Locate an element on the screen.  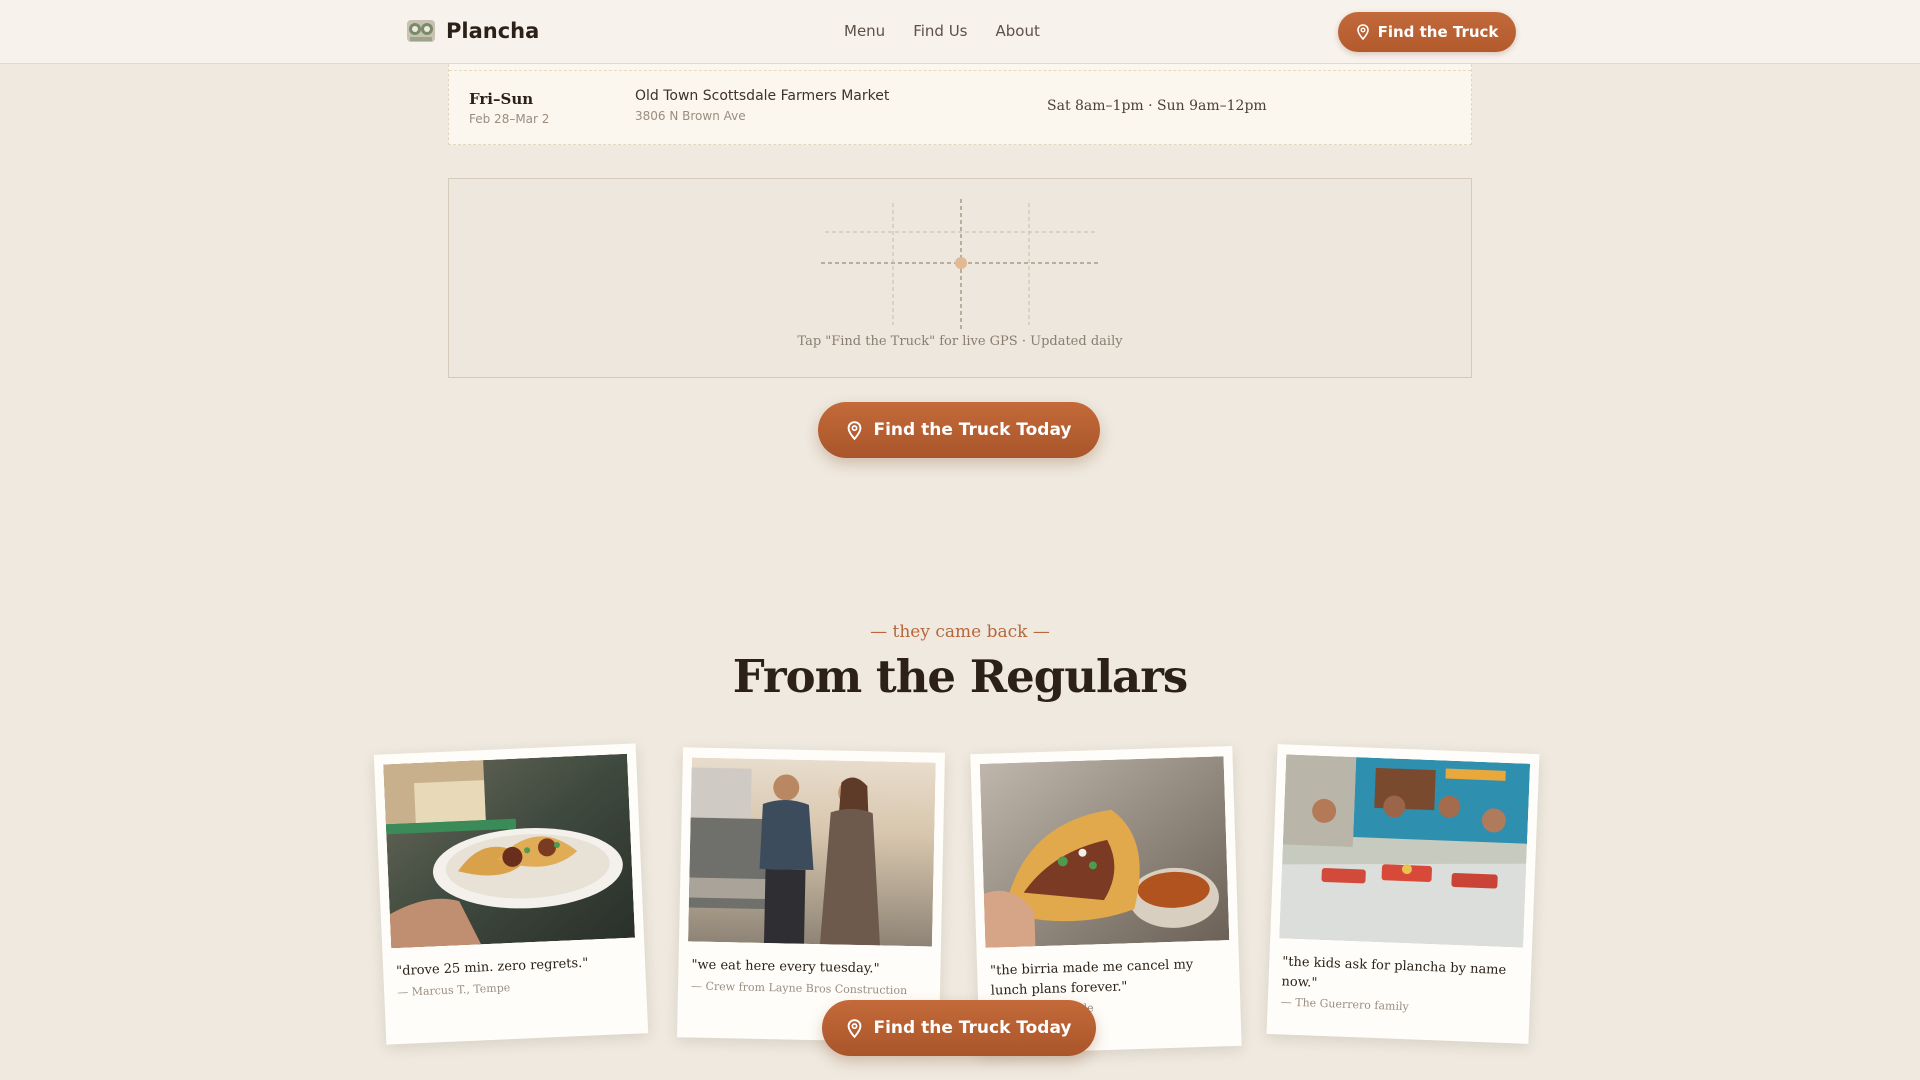
nav-about: About is located at coordinates (1017, 31).